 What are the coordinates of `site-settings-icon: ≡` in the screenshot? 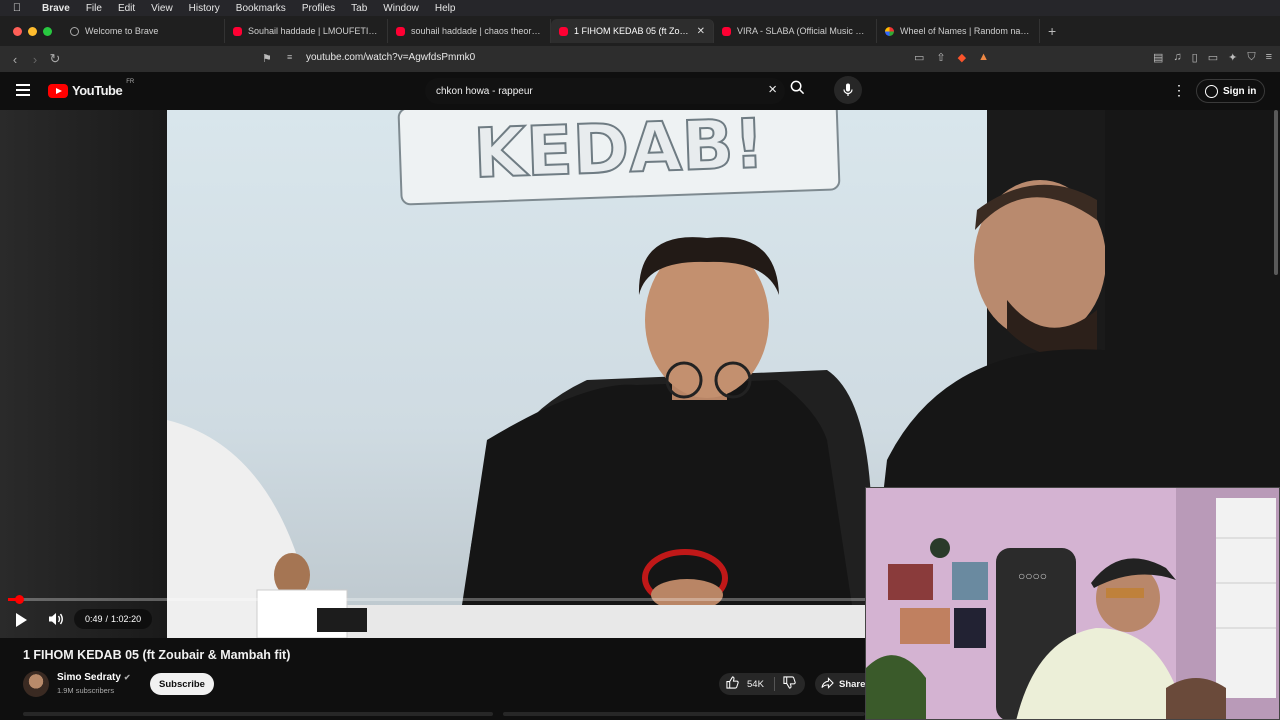 It's located at (289, 57).